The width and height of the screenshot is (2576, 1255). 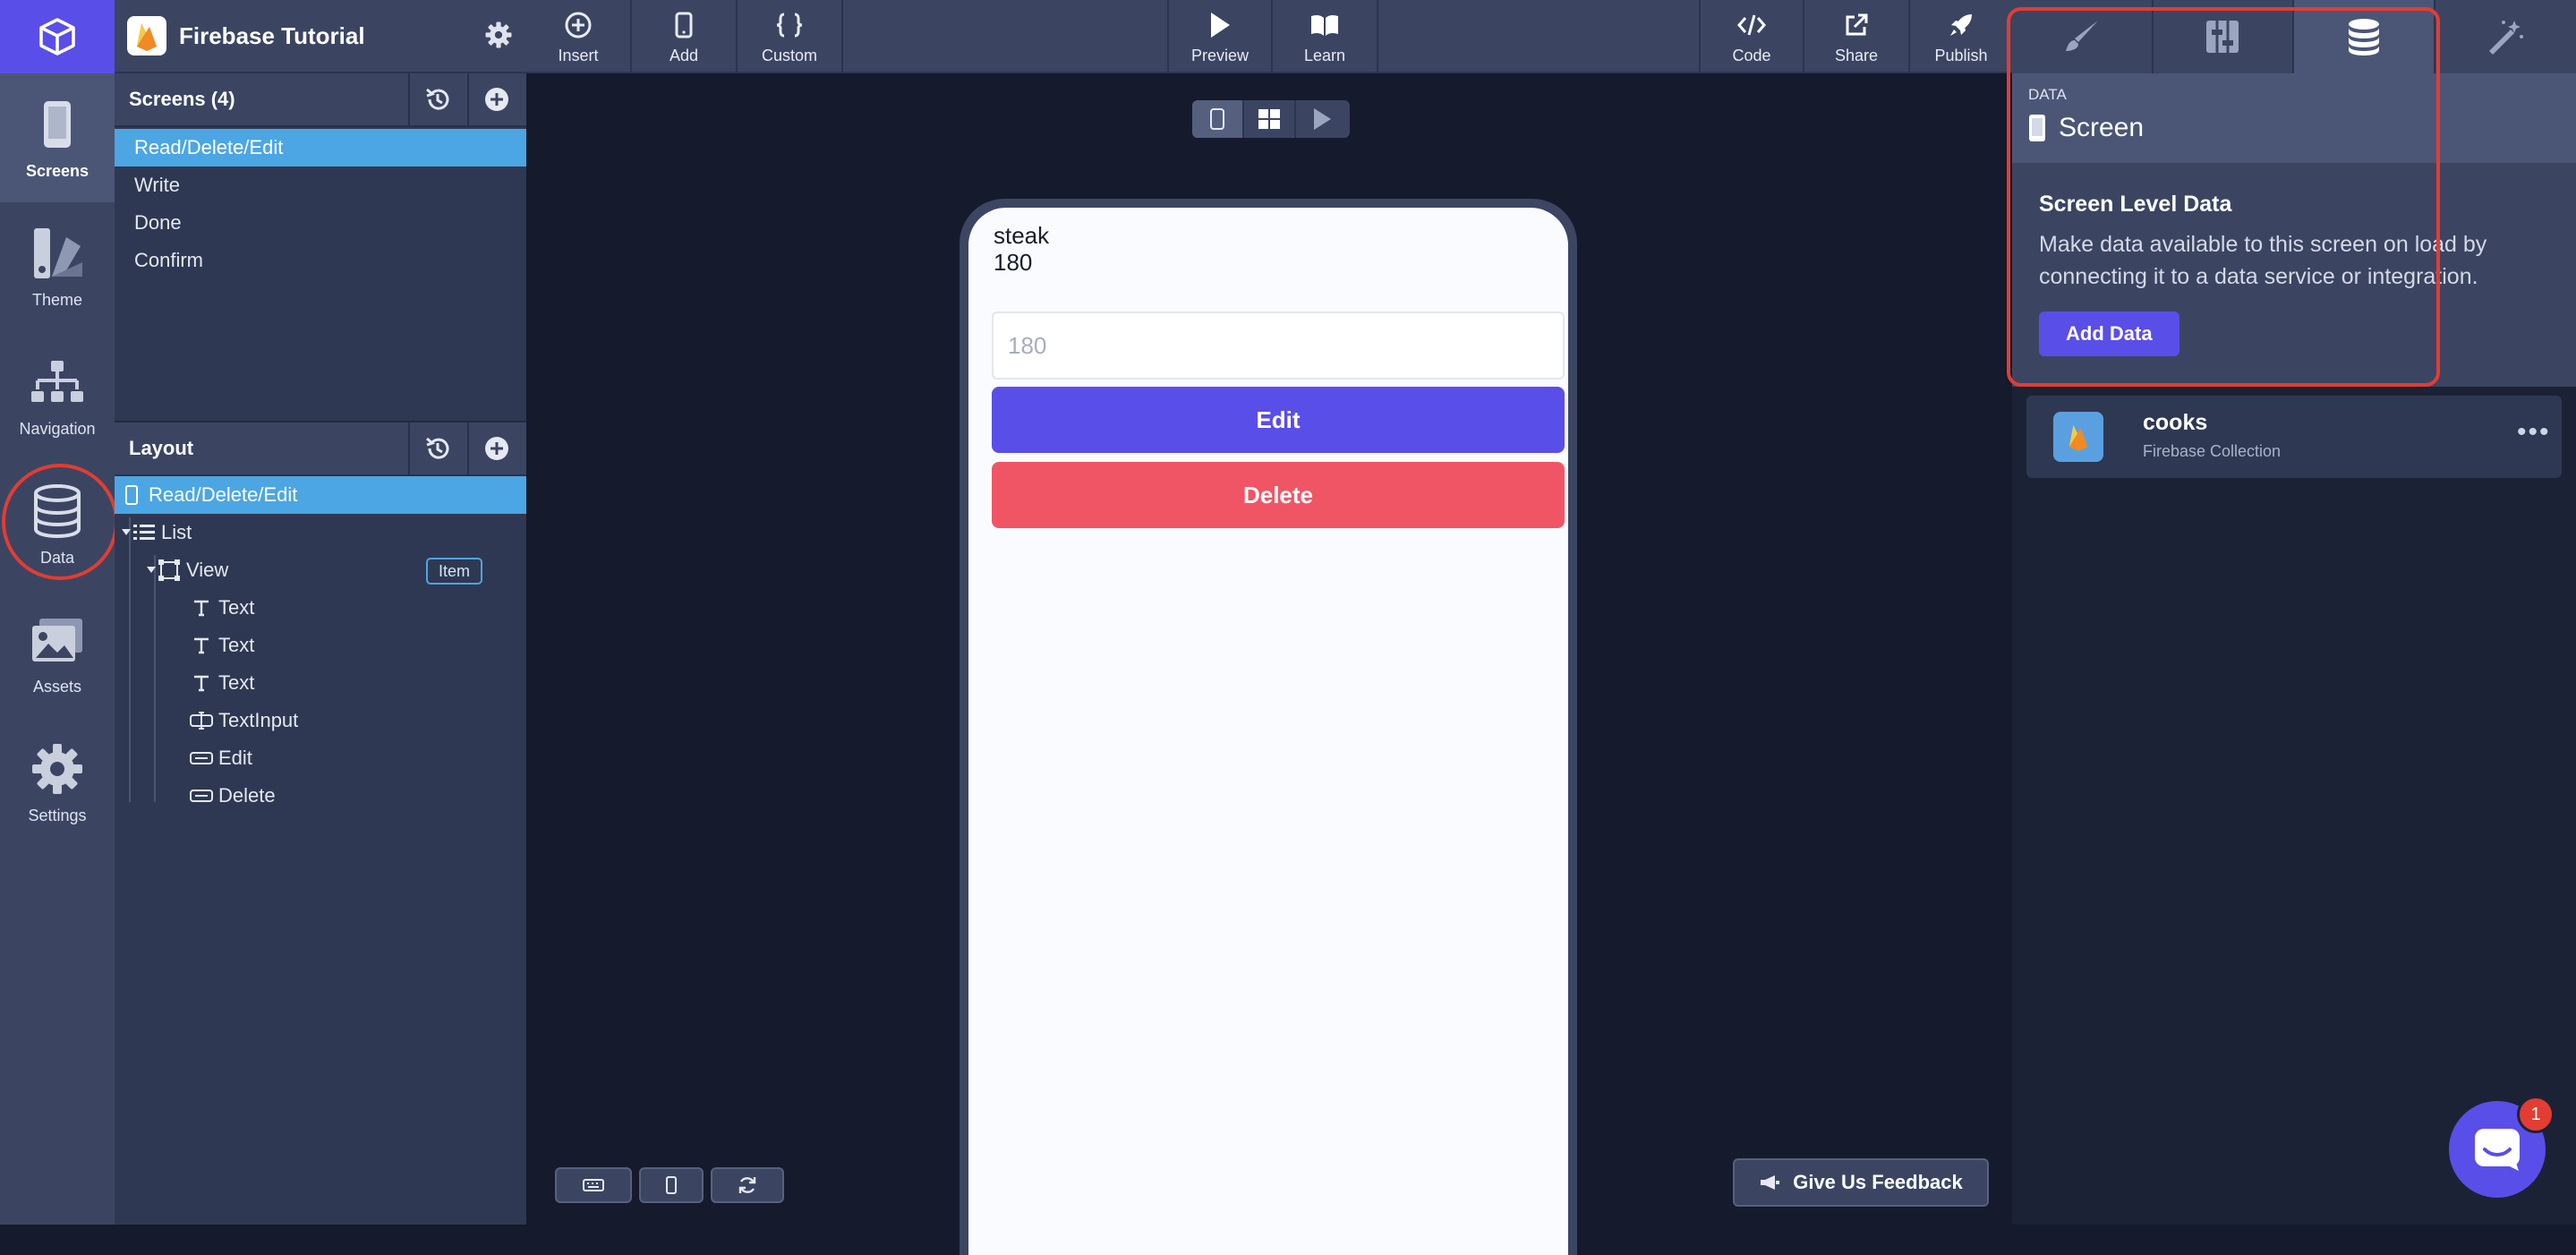 I want to click on item-value-text: 180, so click(x=1013, y=263).